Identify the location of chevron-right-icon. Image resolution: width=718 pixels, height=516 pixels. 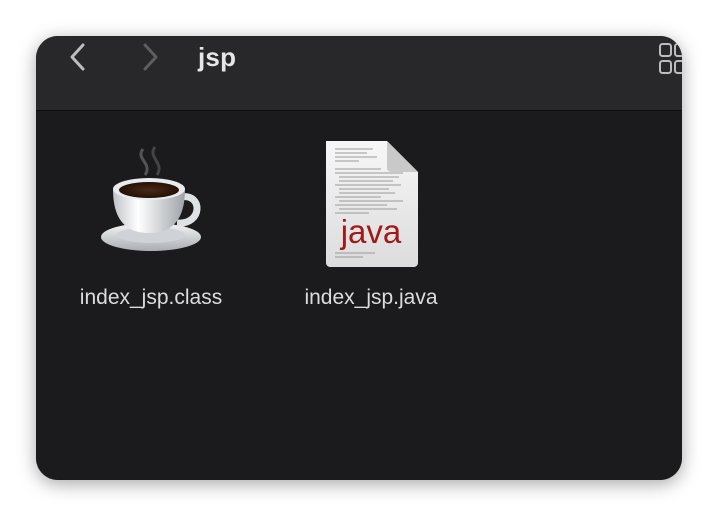
(150, 57).